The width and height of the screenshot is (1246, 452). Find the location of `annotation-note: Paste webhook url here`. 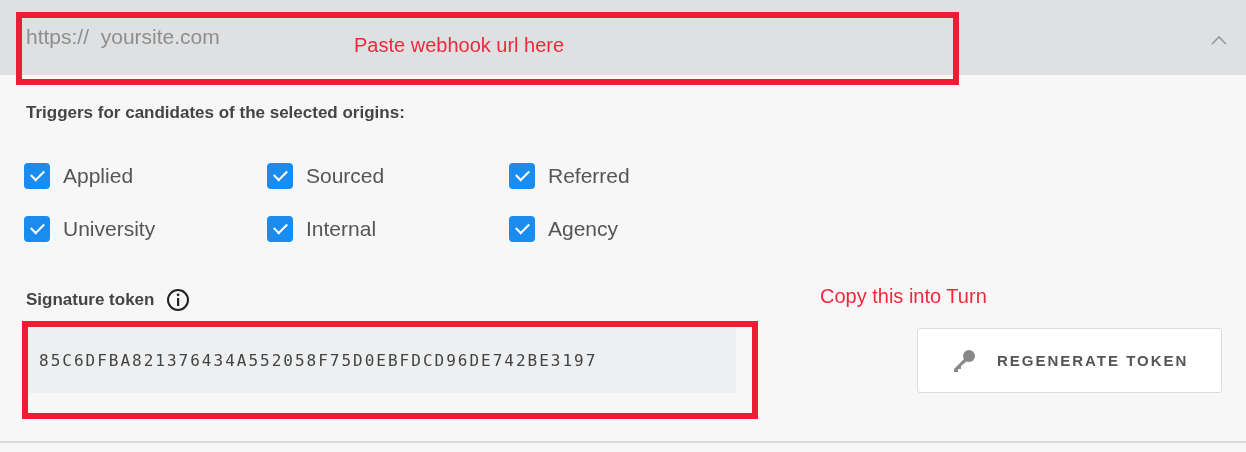

annotation-note: Paste webhook url here is located at coordinates (459, 45).